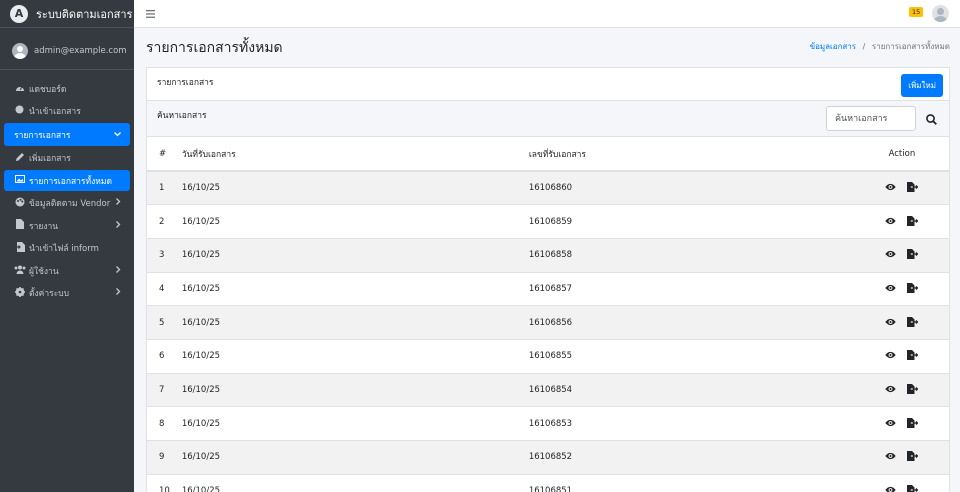 This screenshot has height=492, width=960. Describe the element at coordinates (685, 423) in the screenshot. I see `row-docno: 16106853` at that location.